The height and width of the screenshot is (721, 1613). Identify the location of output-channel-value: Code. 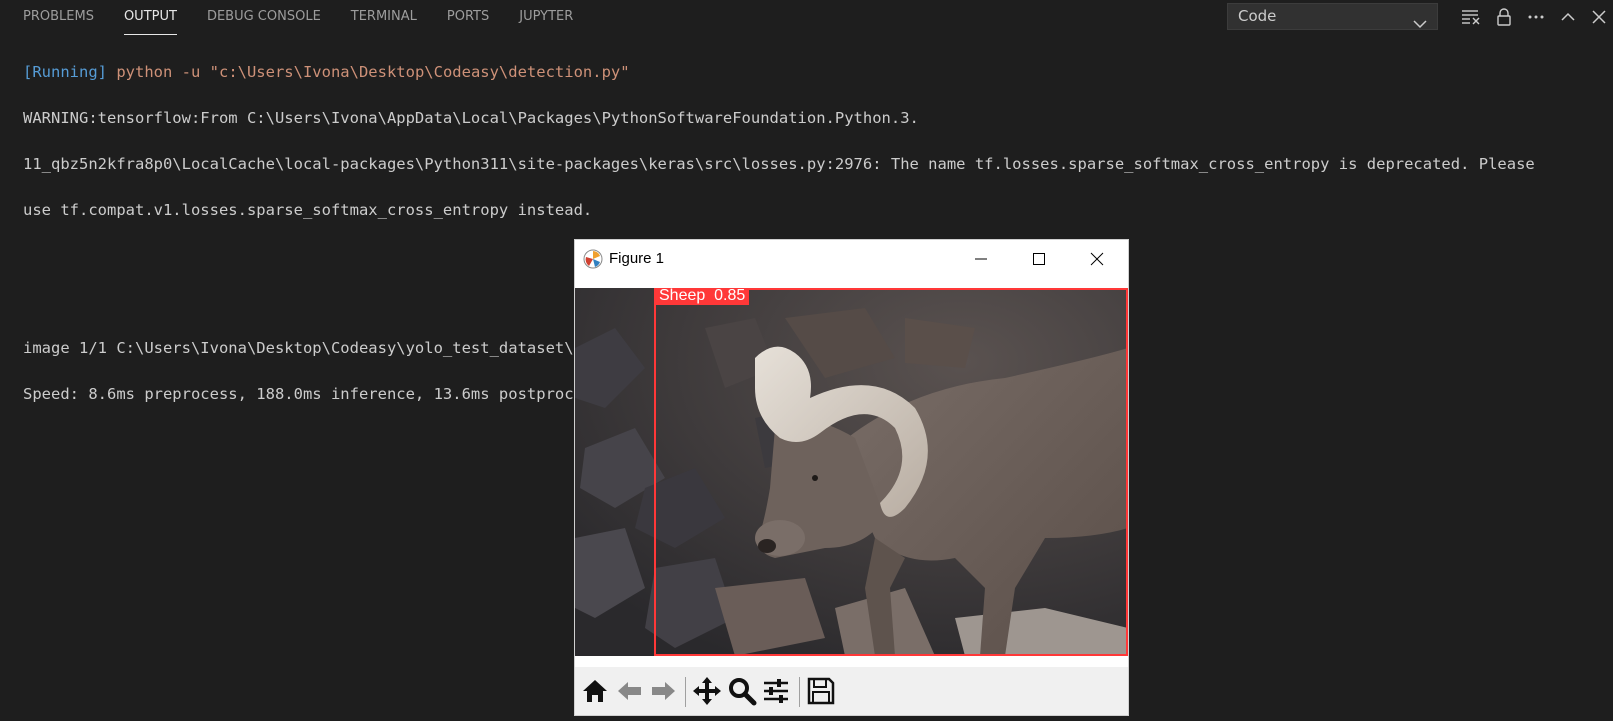
(1257, 16).